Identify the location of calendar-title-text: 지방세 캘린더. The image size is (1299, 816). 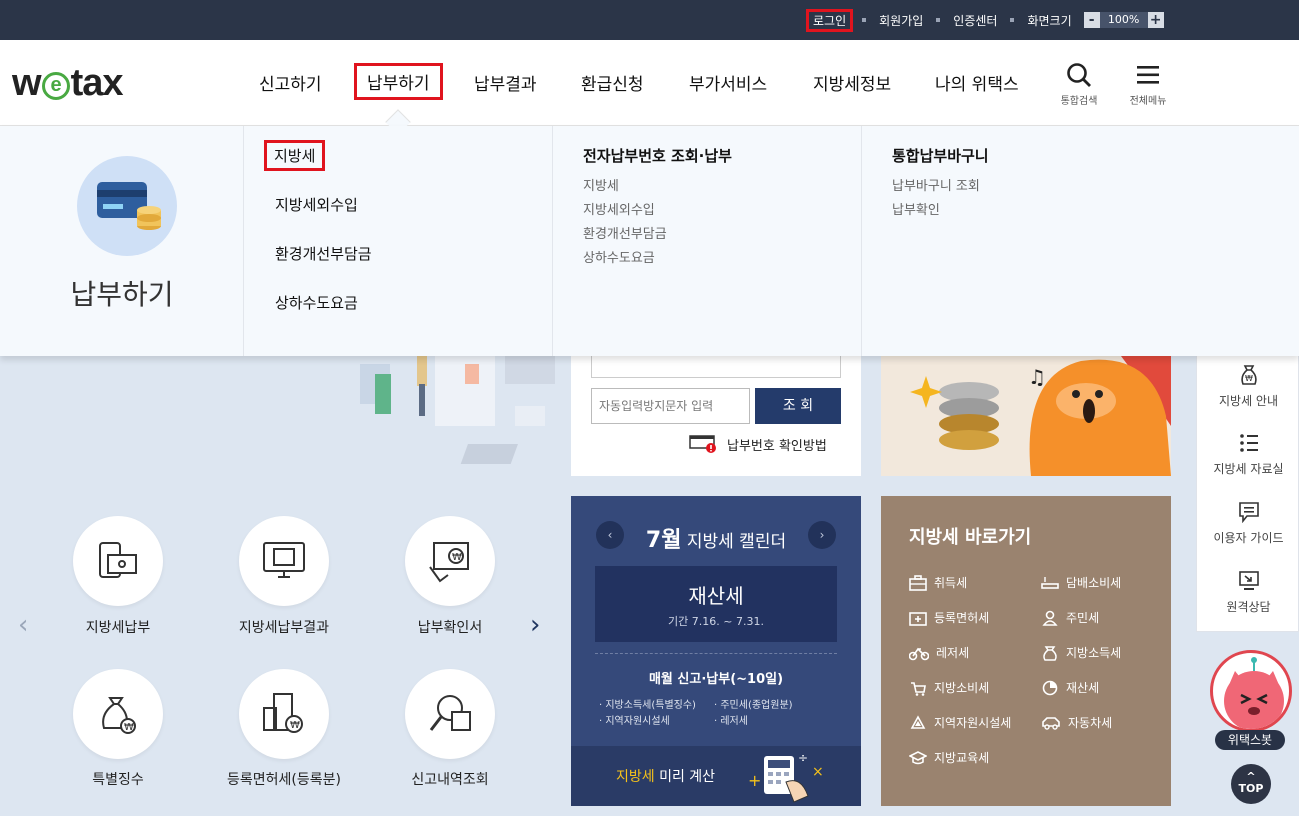
(736, 542).